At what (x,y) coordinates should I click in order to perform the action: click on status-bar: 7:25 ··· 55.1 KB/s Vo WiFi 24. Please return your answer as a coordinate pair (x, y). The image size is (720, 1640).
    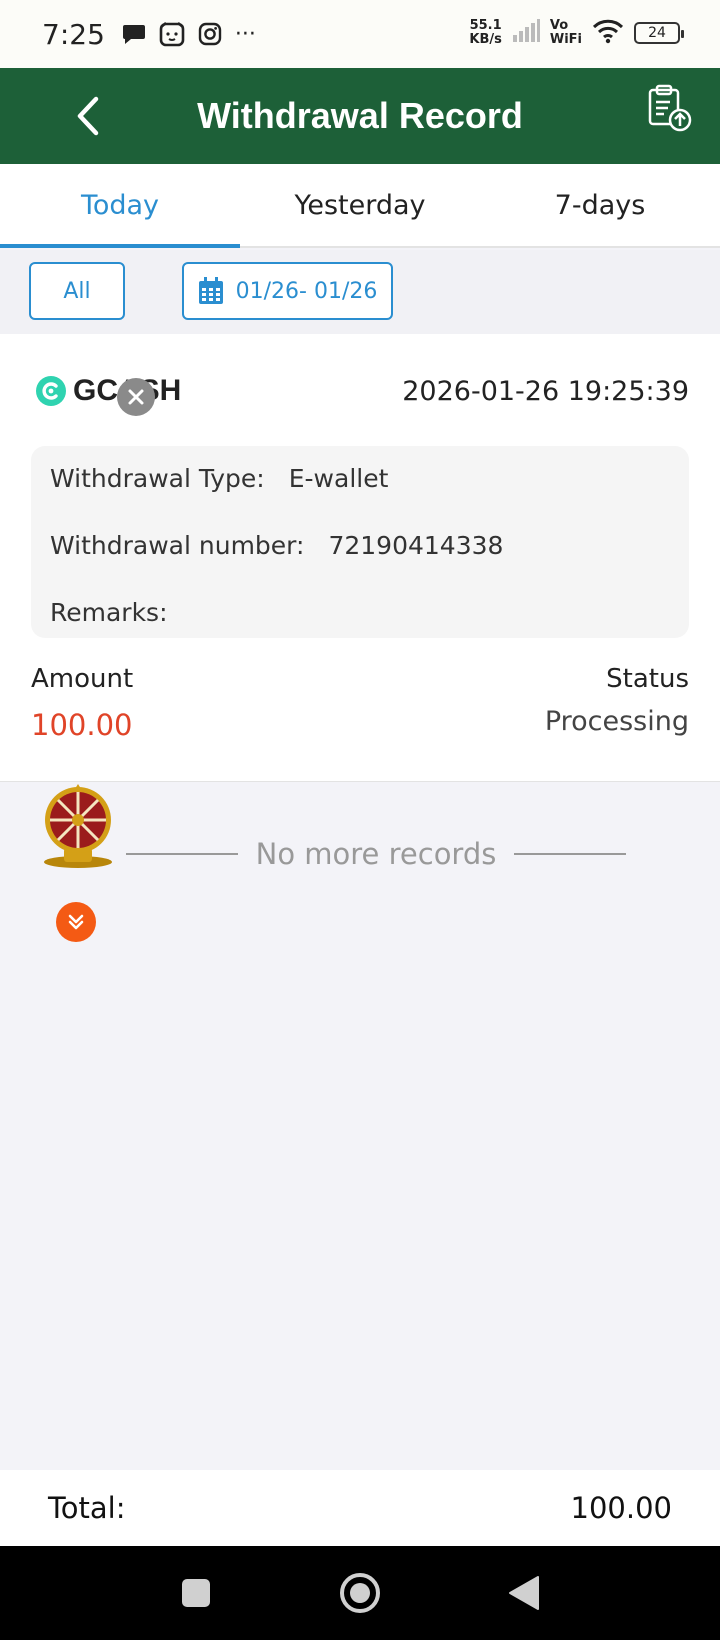
    Looking at the image, I should click on (360, 34).